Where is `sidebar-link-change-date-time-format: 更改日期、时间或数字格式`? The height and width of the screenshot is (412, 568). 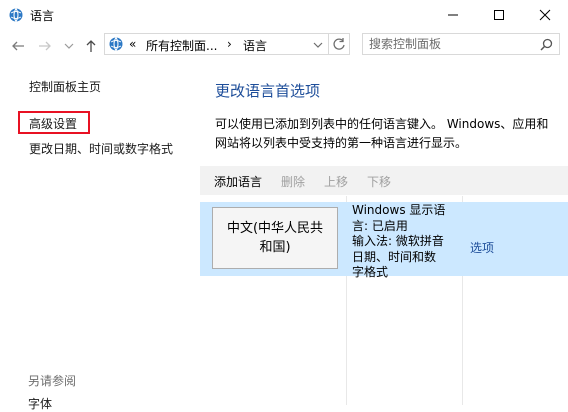 sidebar-link-change-date-time-format: 更改日期、时间或数字格式 is located at coordinates (101, 148).